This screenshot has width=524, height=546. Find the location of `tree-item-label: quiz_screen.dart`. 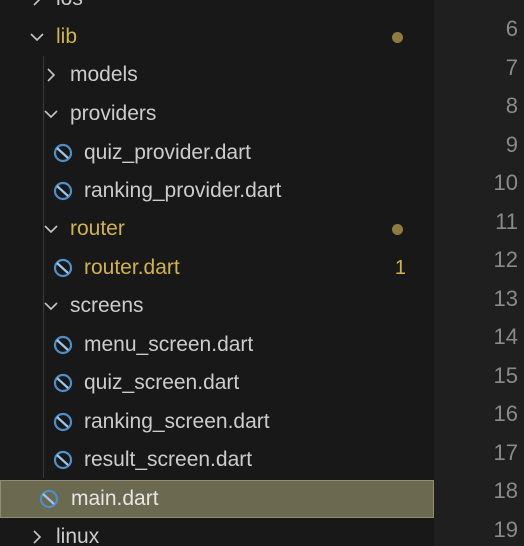

tree-item-label: quiz_screen.dart is located at coordinates (162, 382).